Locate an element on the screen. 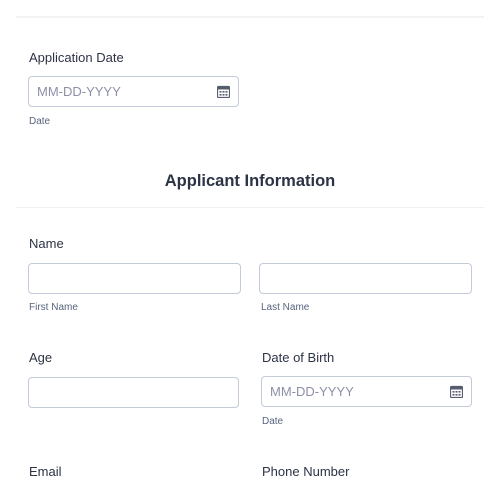  email-label: Email is located at coordinates (45, 471).